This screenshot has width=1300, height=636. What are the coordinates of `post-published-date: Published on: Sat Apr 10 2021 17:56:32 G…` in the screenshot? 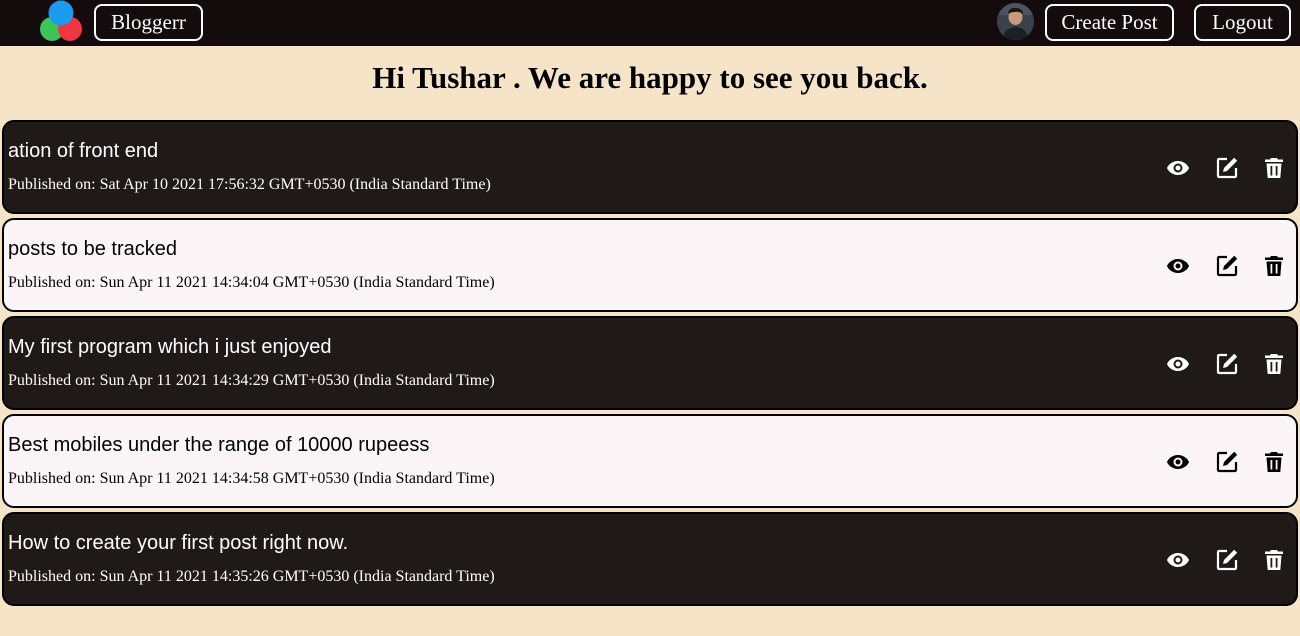 It's located at (249, 184).